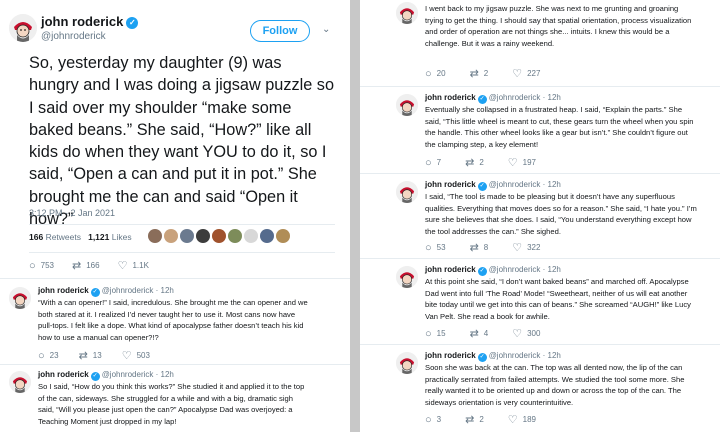  What do you see at coordinates (522, 162) in the screenshot?
I see `like-button: ♡ 197` at bounding box center [522, 162].